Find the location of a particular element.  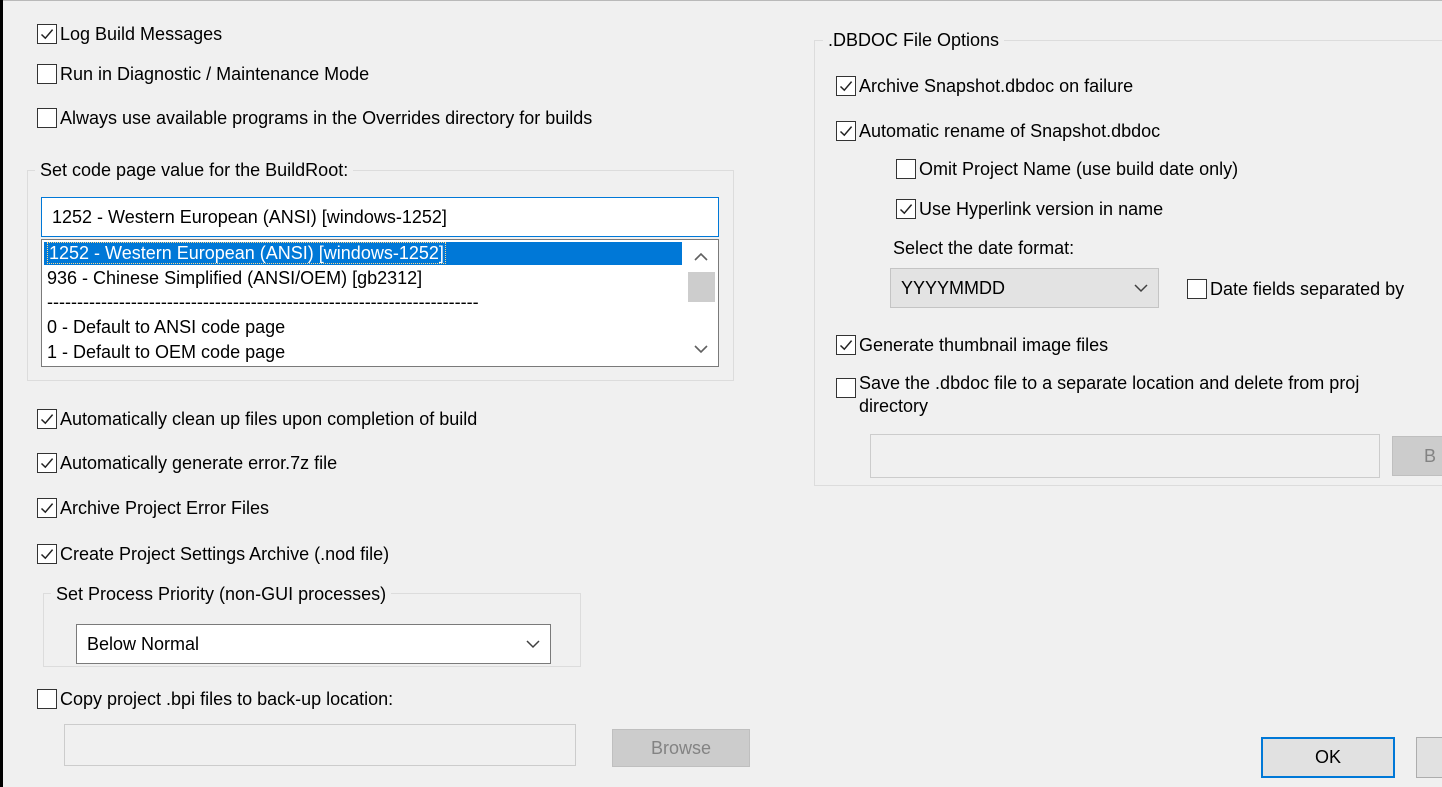

date-format-value: YYYYMMDD is located at coordinates (953, 287).